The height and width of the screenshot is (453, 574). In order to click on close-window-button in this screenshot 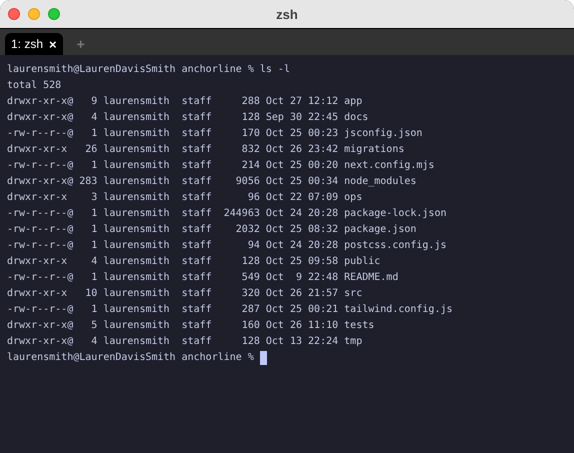, I will do `click(14, 14)`.